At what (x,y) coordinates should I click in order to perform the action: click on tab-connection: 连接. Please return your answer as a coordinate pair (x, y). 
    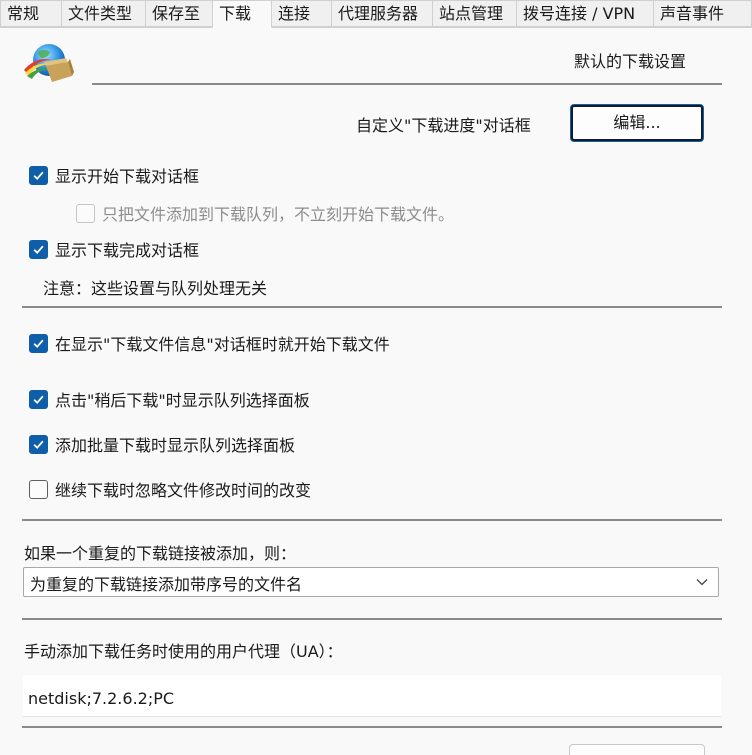
    Looking at the image, I should click on (301, 13).